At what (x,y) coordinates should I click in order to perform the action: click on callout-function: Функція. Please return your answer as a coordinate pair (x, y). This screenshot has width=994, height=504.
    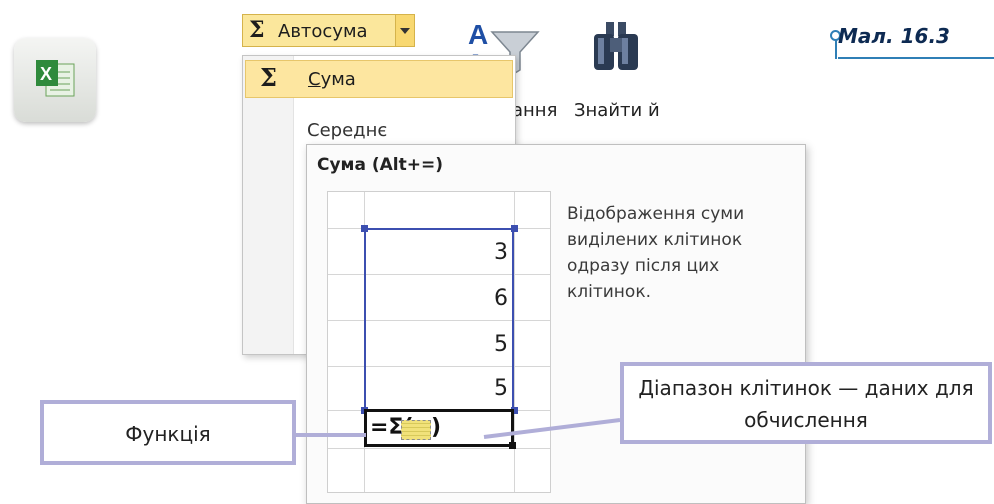
    Looking at the image, I should click on (168, 432).